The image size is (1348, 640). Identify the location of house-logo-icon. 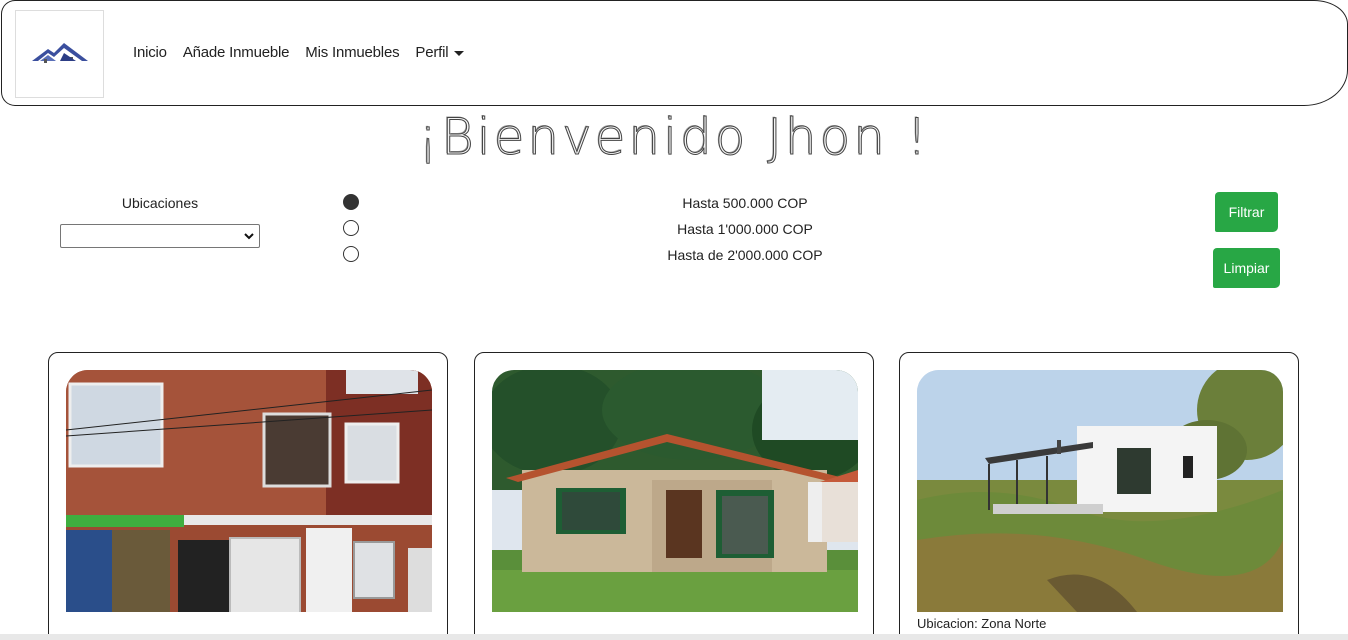
(59, 53).